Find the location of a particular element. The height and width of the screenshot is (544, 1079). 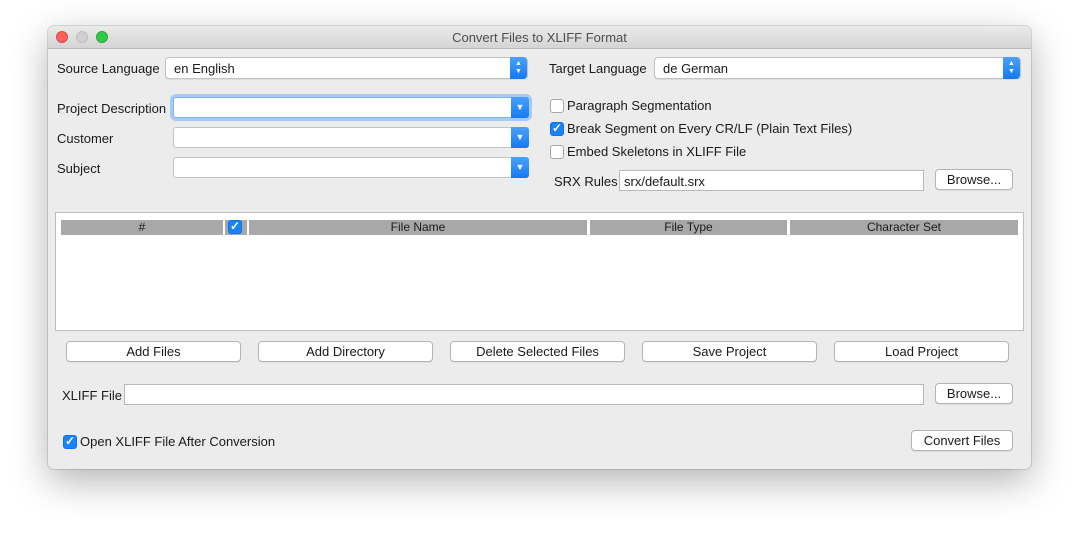

source-language-select: en English ▲ ▼ is located at coordinates (346, 68).